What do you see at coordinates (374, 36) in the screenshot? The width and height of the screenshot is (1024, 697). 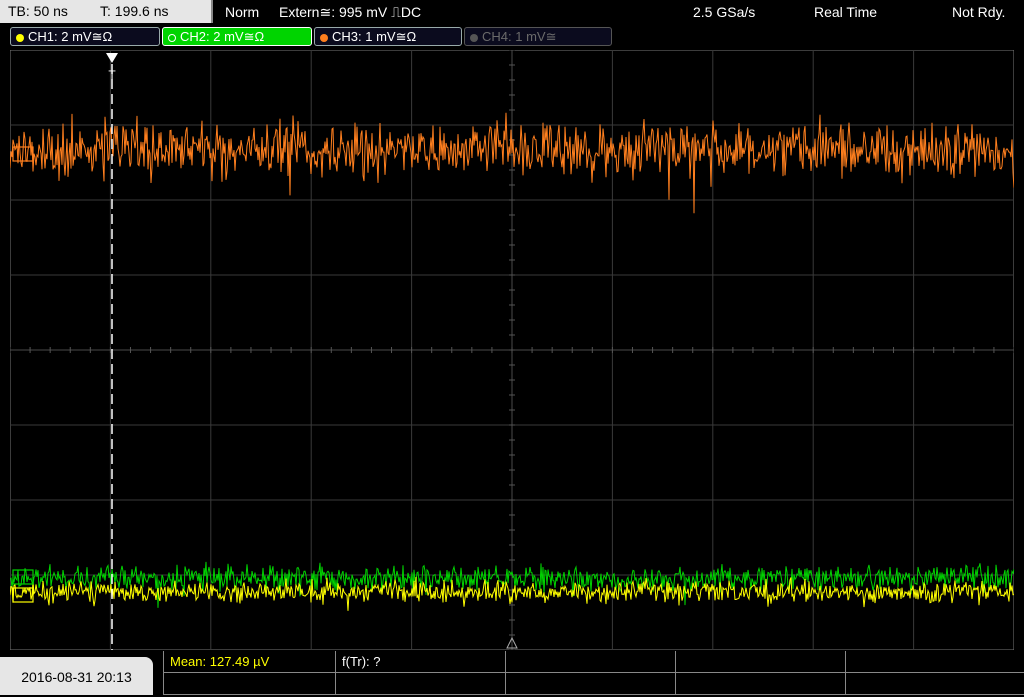 I see `channel-3-label: CH3: 1 mV≅Ω` at bounding box center [374, 36].